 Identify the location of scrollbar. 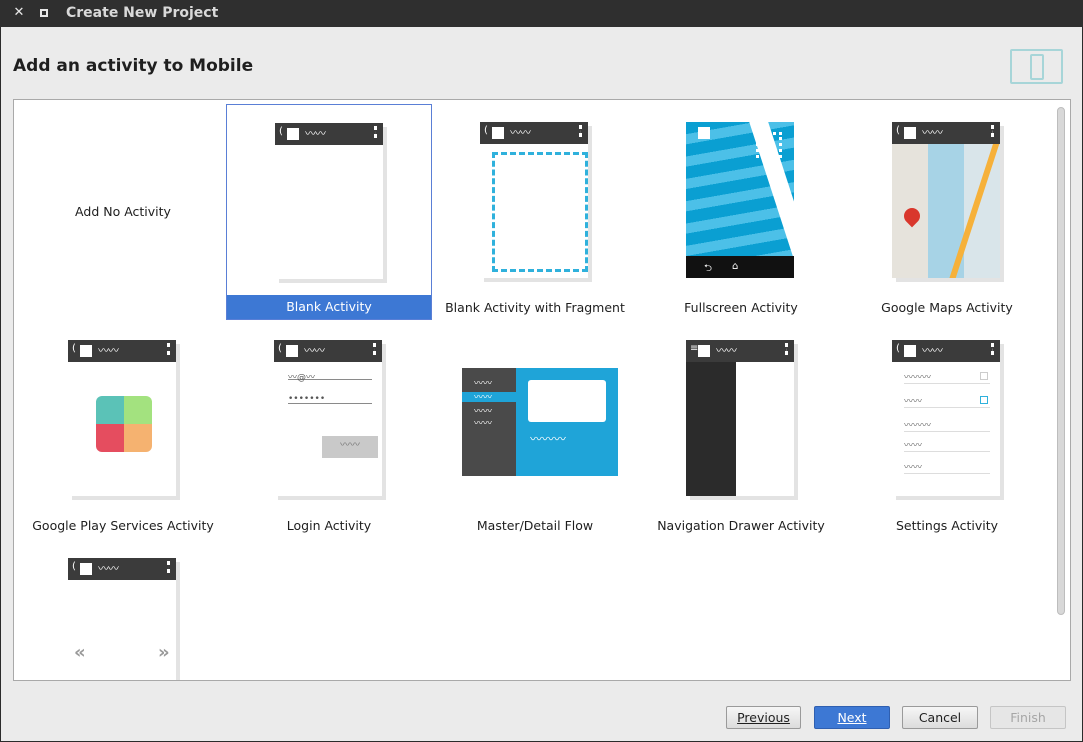
(1062, 390).